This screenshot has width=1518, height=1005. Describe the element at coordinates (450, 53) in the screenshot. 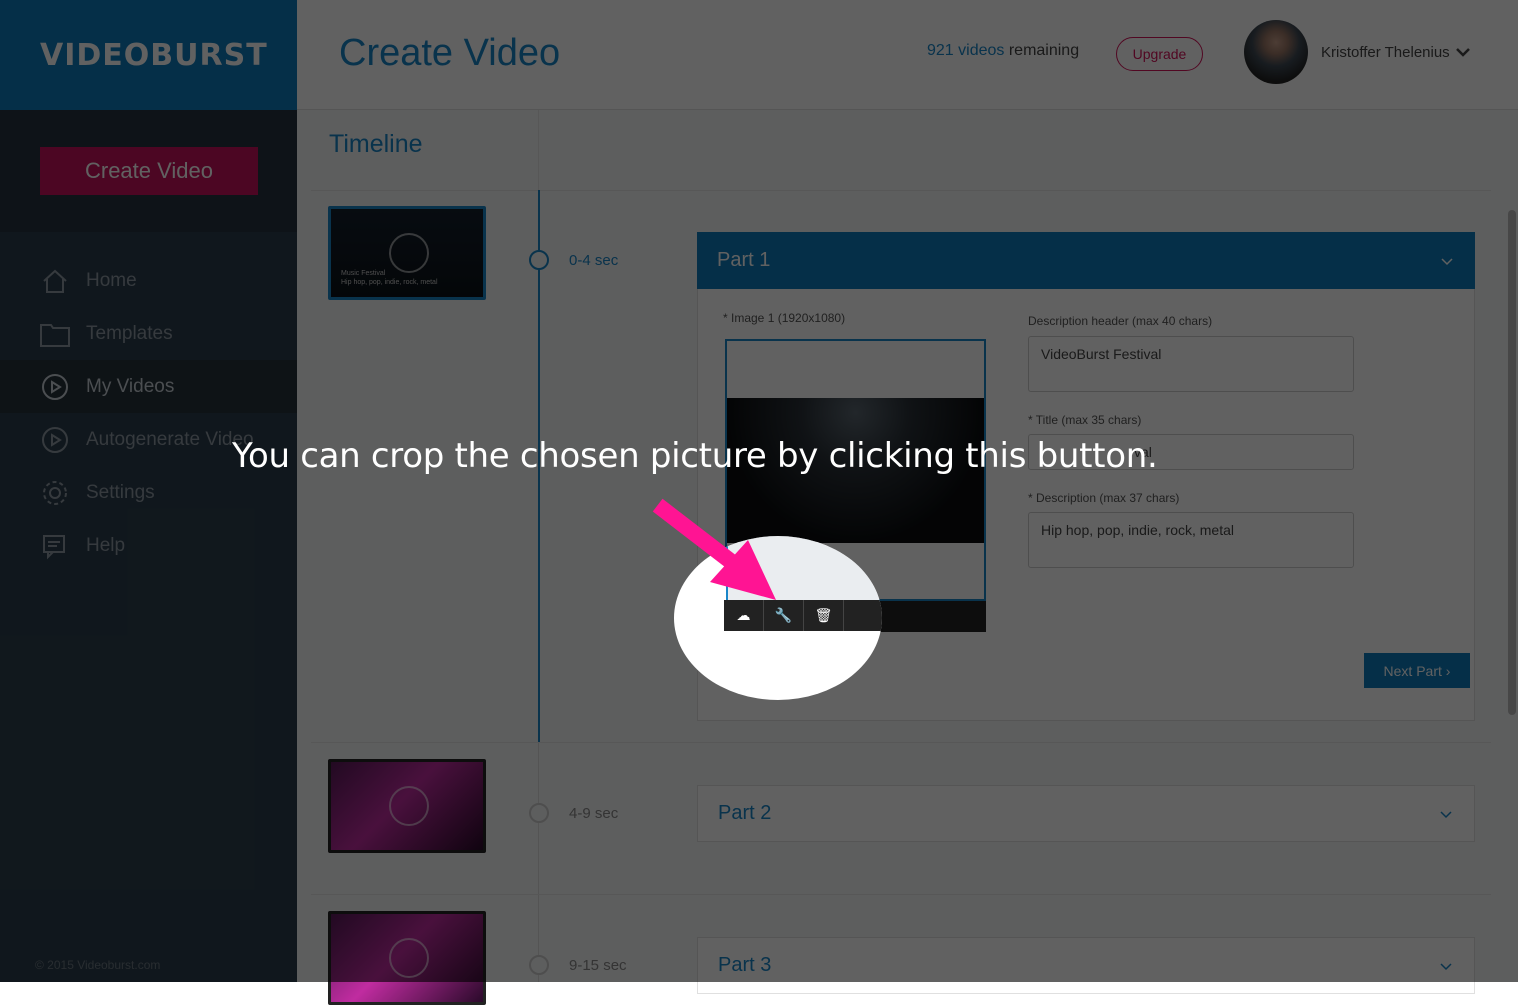

I see `page-title: Create Video` at that location.